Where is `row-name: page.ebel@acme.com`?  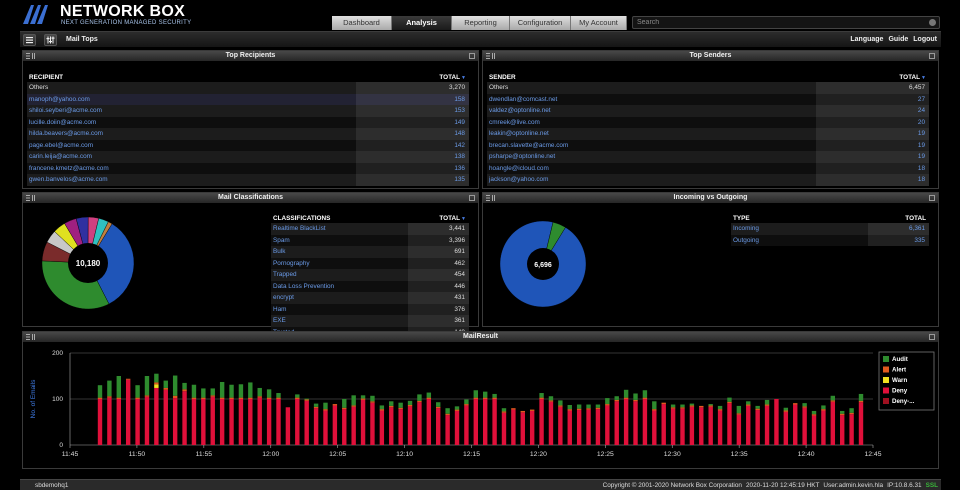
row-name: page.ebel@acme.com is located at coordinates (191, 146).